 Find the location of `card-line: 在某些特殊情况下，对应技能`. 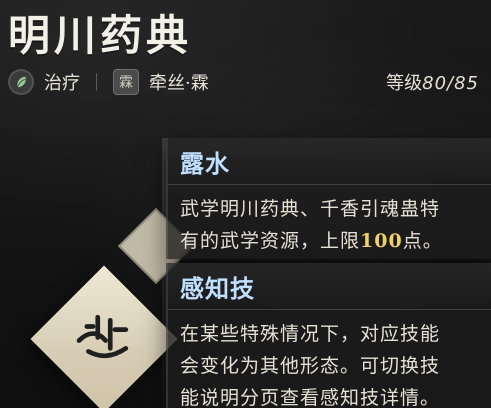

card-line: 在某些特殊情况下，对应技能 is located at coordinates (310, 334).